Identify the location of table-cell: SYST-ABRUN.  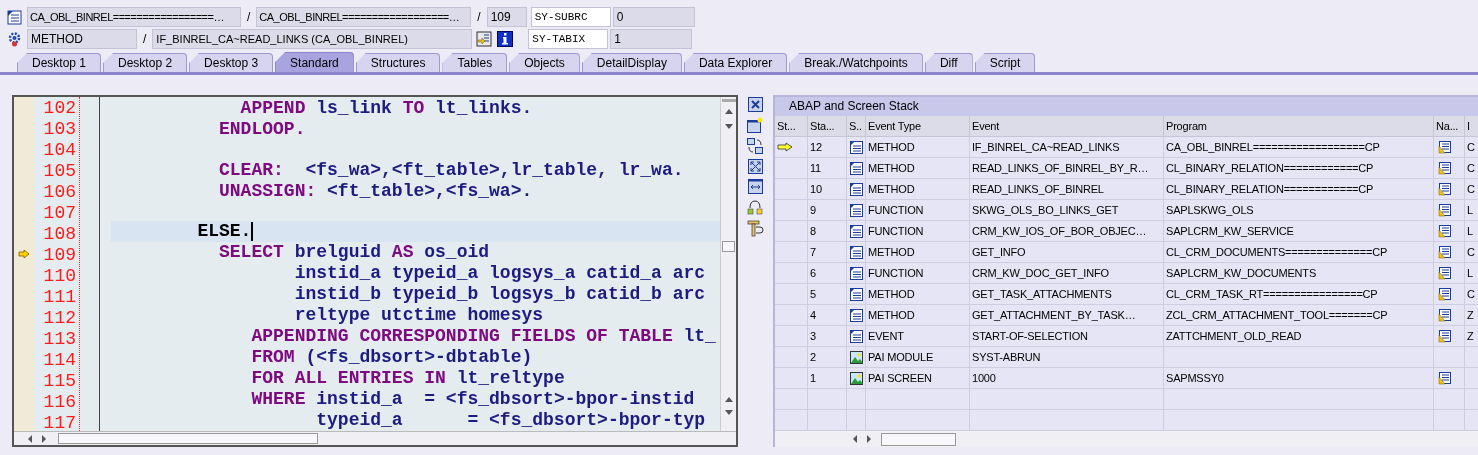
(1067, 357).